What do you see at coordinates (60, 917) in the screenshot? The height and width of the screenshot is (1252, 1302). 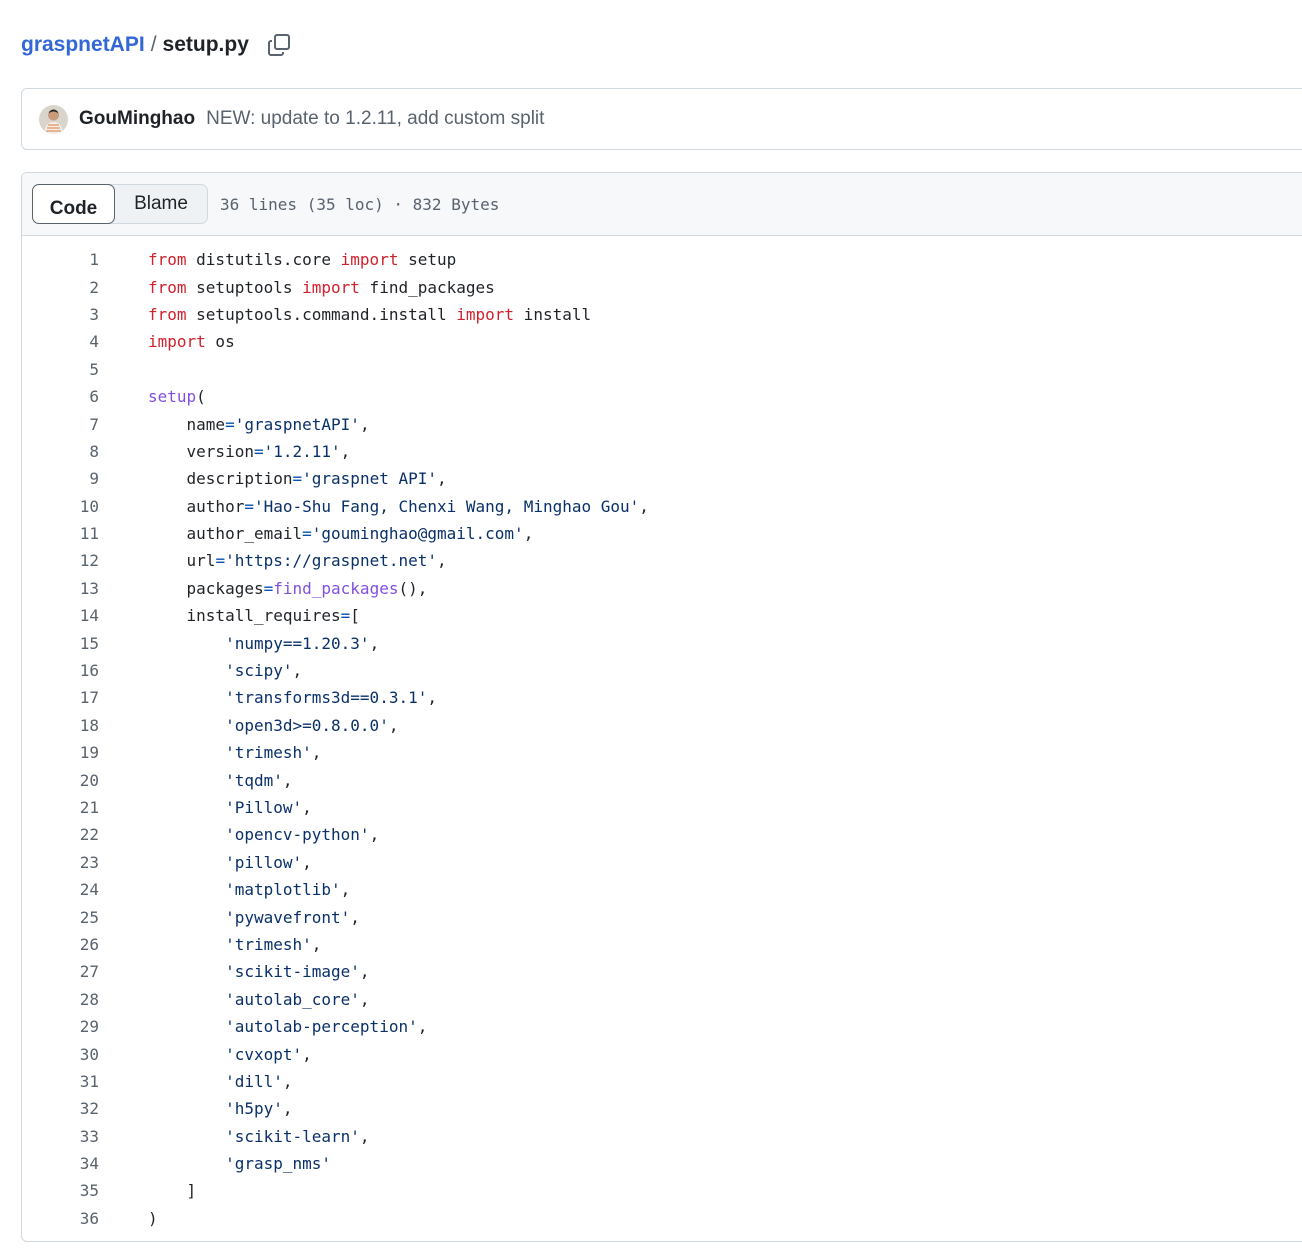 I see `line-number: 25` at bounding box center [60, 917].